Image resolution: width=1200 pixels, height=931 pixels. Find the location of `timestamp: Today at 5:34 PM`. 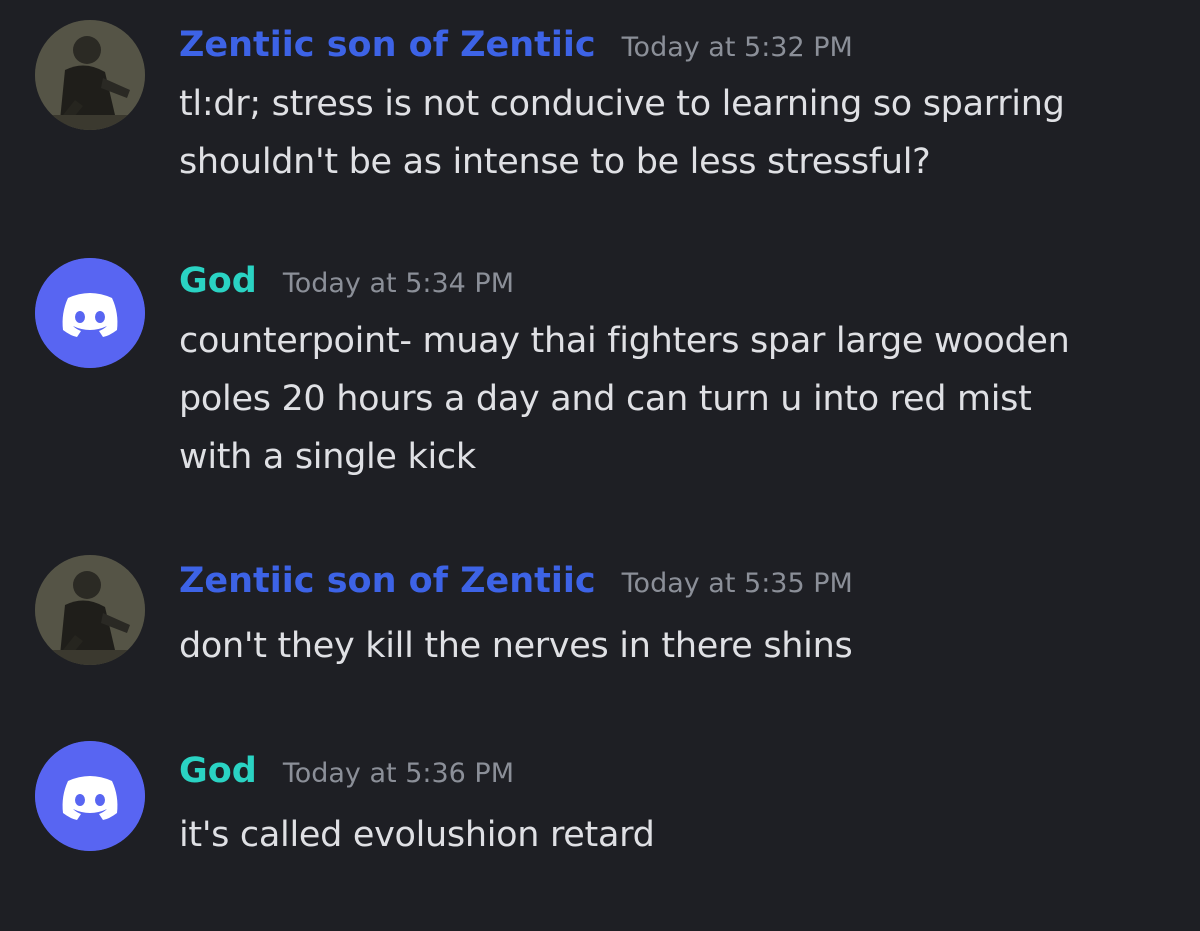

timestamp: Today at 5:34 PM is located at coordinates (398, 283).